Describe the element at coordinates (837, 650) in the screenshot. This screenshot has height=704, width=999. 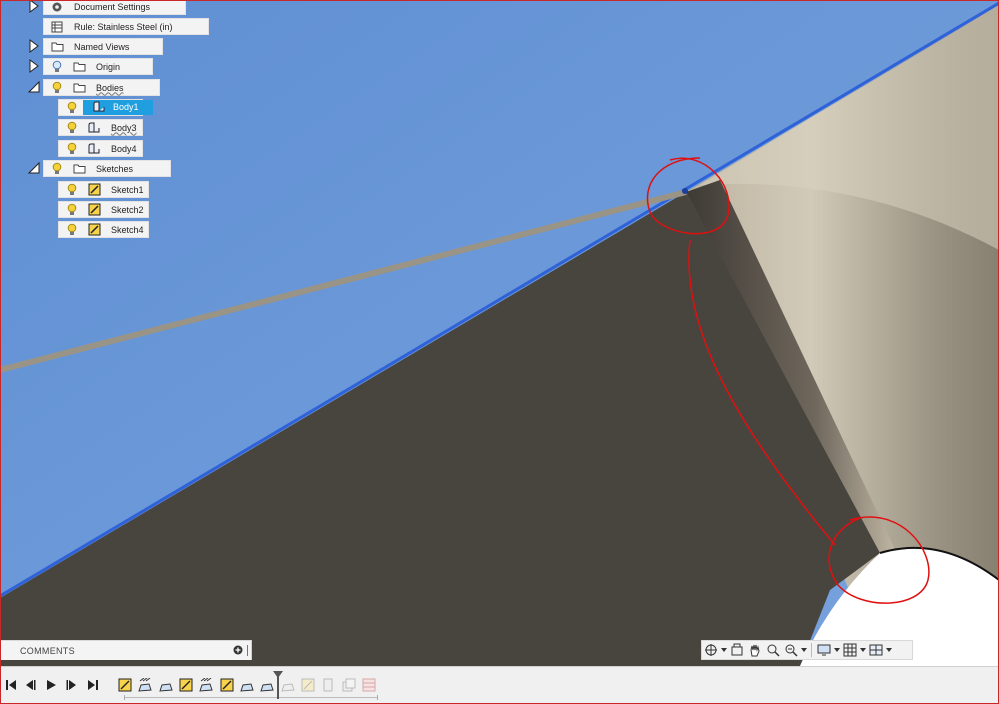
I see `display-dropdown-icon` at that location.